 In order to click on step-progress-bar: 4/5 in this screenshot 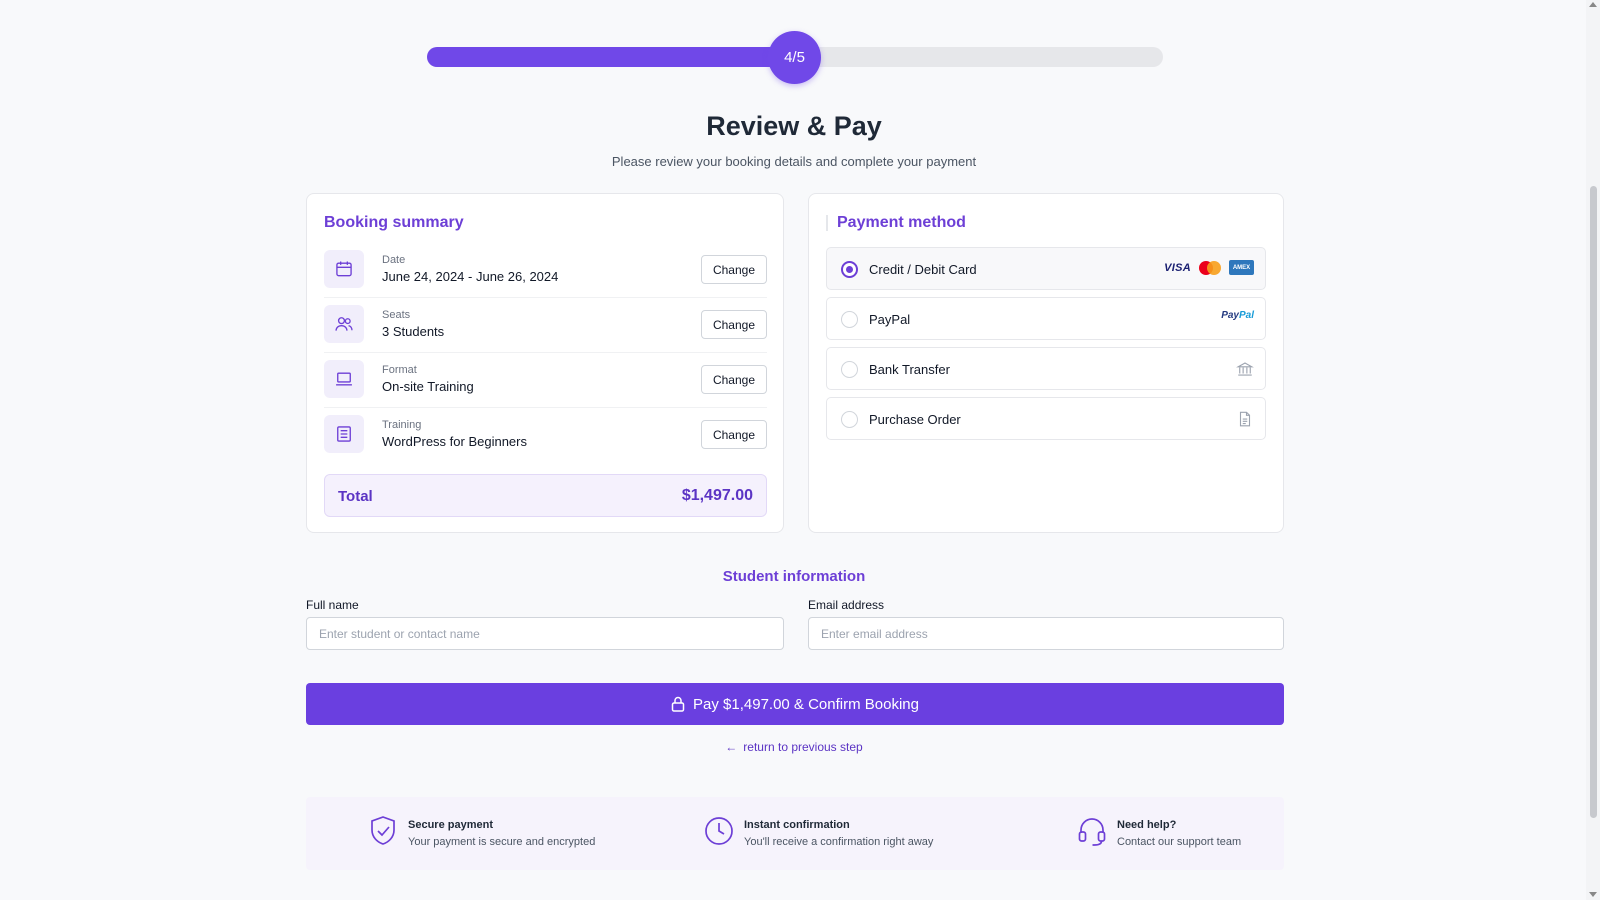, I will do `click(795, 57)`.